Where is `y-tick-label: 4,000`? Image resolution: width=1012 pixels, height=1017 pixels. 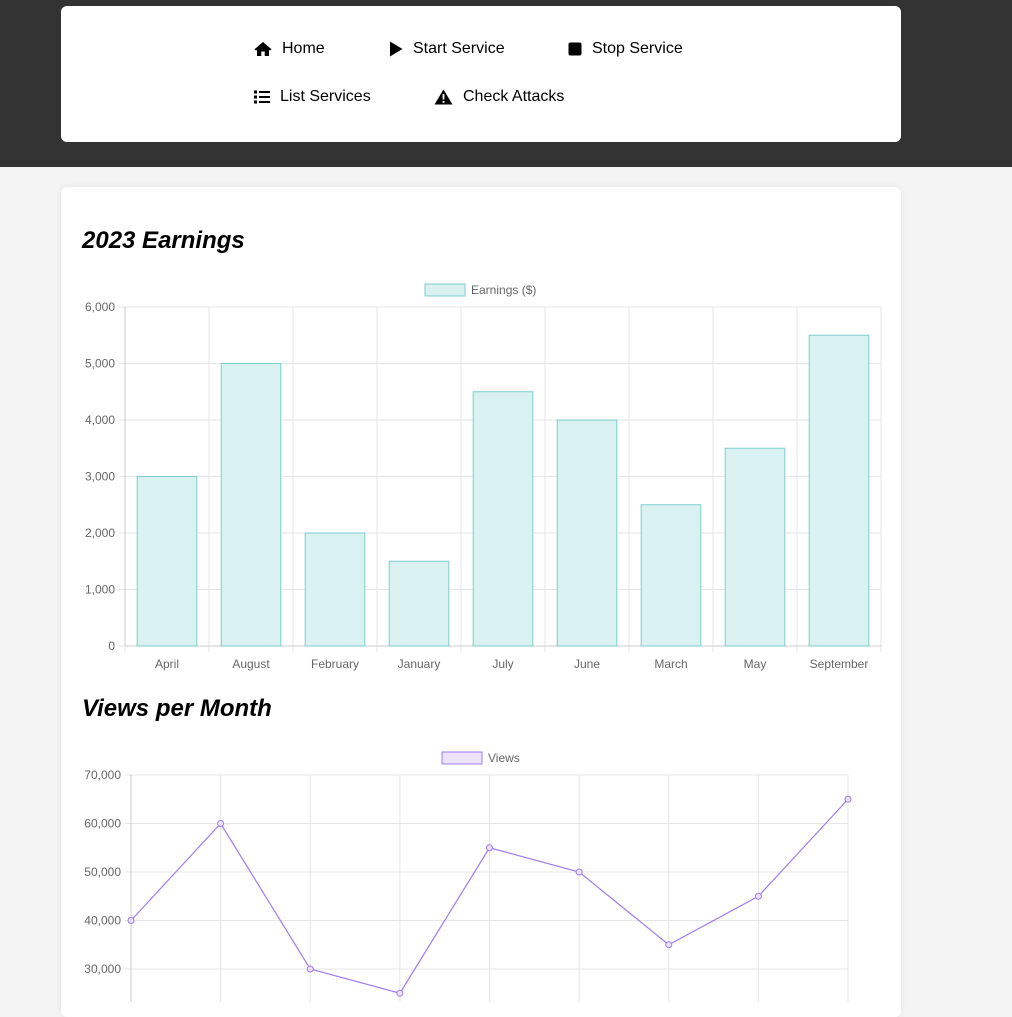
y-tick-label: 4,000 is located at coordinates (100, 420).